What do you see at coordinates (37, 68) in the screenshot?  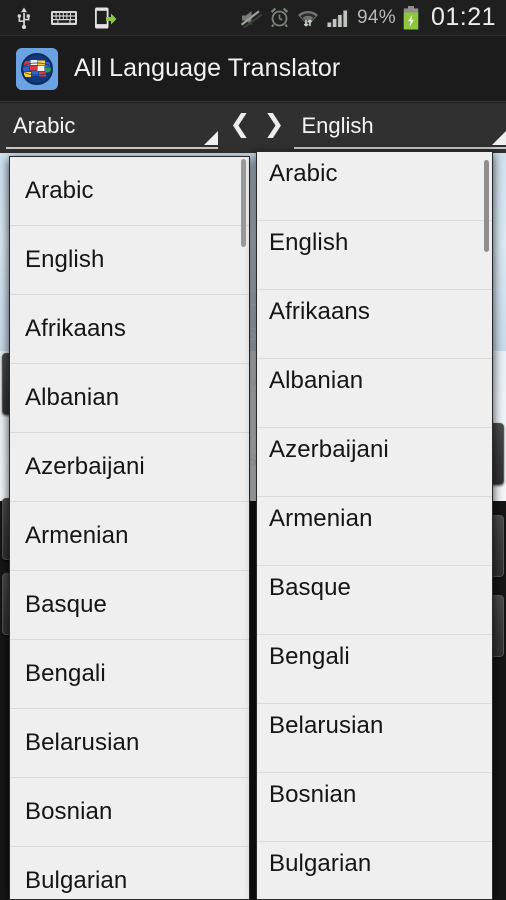 I see `globe-flags-icon` at bounding box center [37, 68].